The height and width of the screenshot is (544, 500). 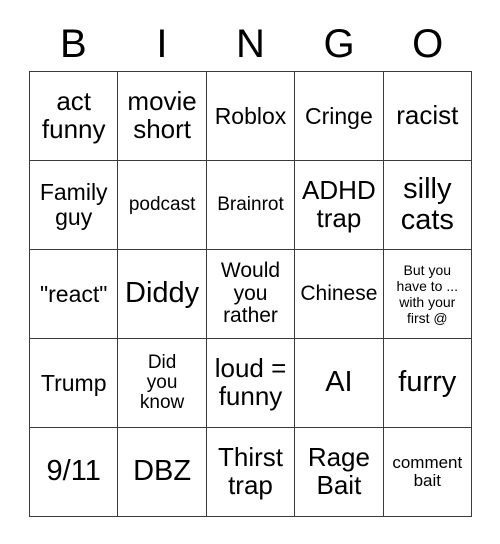 I want to click on bingo-cell-label: ADHD trap, so click(x=339, y=204).